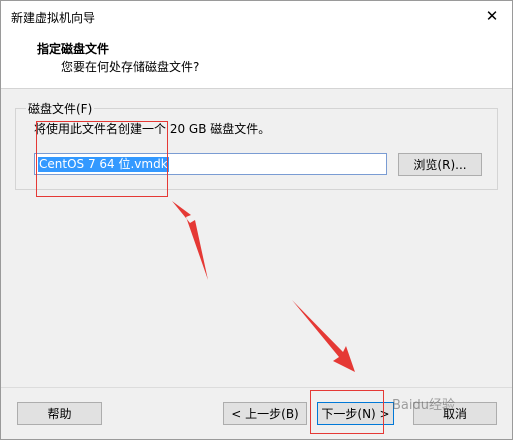  What do you see at coordinates (59, 413) in the screenshot?
I see `help-button: 帮助` at bounding box center [59, 413].